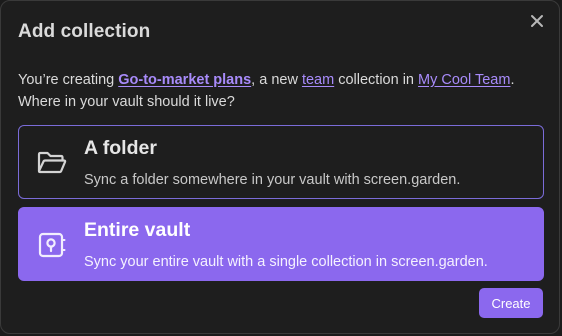 The height and width of the screenshot is (336, 562). I want to click on description-prefix: You’re creating, so click(68, 80).